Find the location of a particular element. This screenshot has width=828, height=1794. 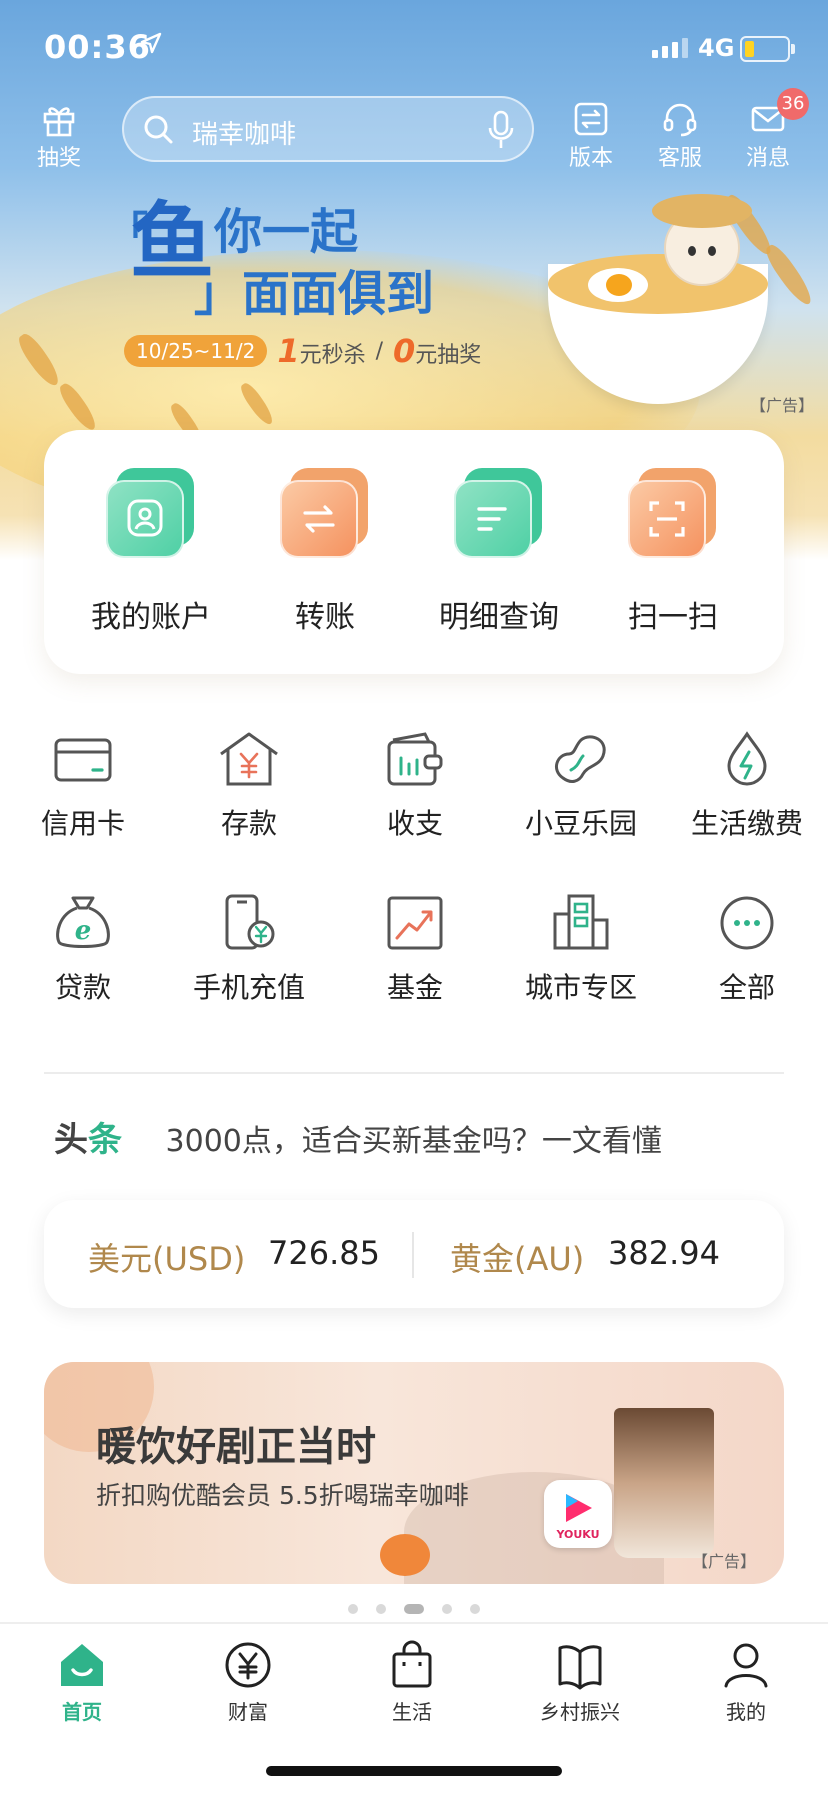

tab-label: 首页 is located at coordinates (82, 1712).